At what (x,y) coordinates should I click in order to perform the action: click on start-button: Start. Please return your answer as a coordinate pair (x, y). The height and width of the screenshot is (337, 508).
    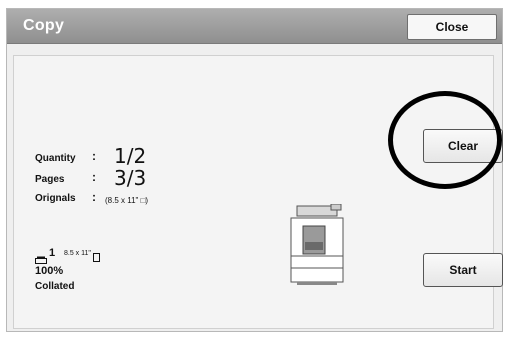
    Looking at the image, I should click on (463, 270).